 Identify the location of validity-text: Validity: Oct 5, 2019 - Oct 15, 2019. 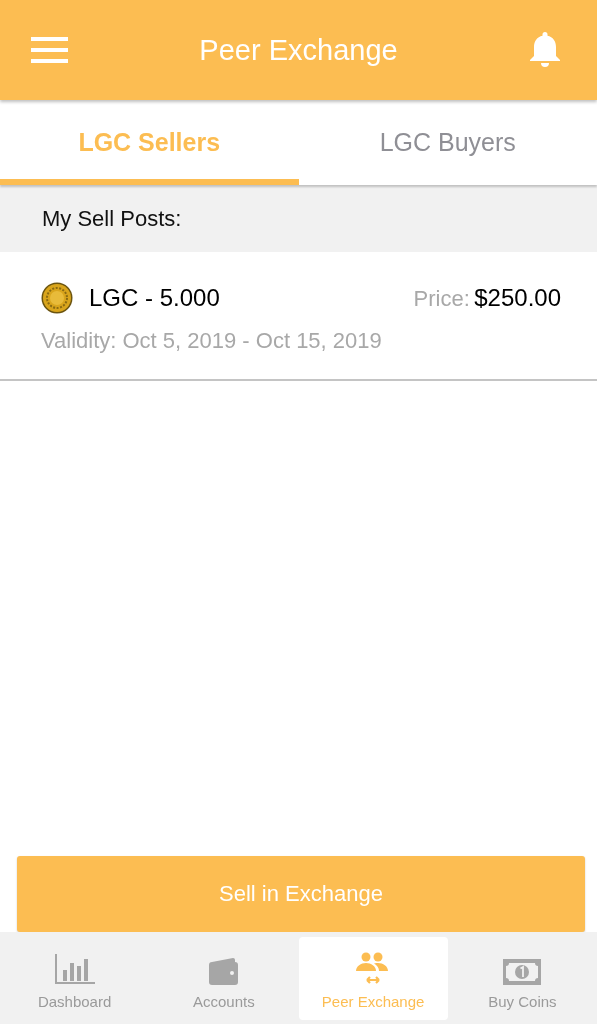
(212, 341).